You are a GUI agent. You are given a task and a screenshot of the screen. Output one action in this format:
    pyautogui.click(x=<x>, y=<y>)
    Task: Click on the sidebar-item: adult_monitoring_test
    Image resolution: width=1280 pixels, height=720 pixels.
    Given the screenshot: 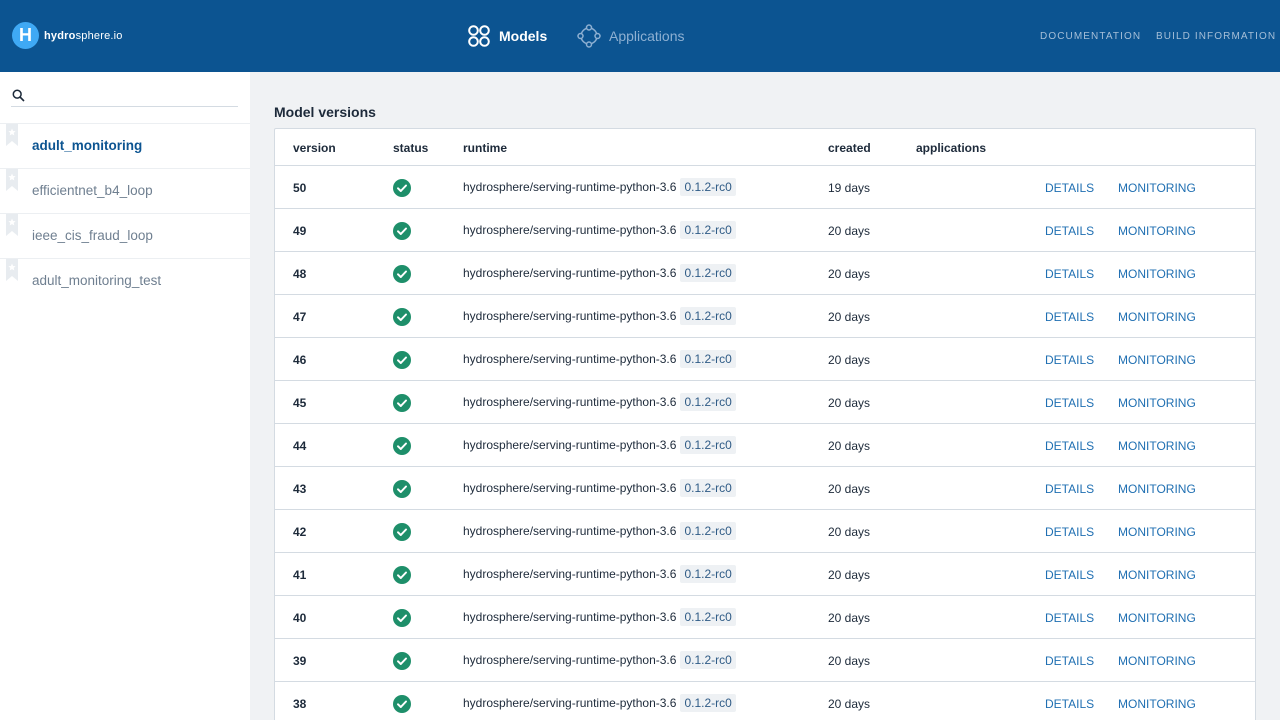 What is the action you would take?
    pyautogui.click(x=125, y=280)
    